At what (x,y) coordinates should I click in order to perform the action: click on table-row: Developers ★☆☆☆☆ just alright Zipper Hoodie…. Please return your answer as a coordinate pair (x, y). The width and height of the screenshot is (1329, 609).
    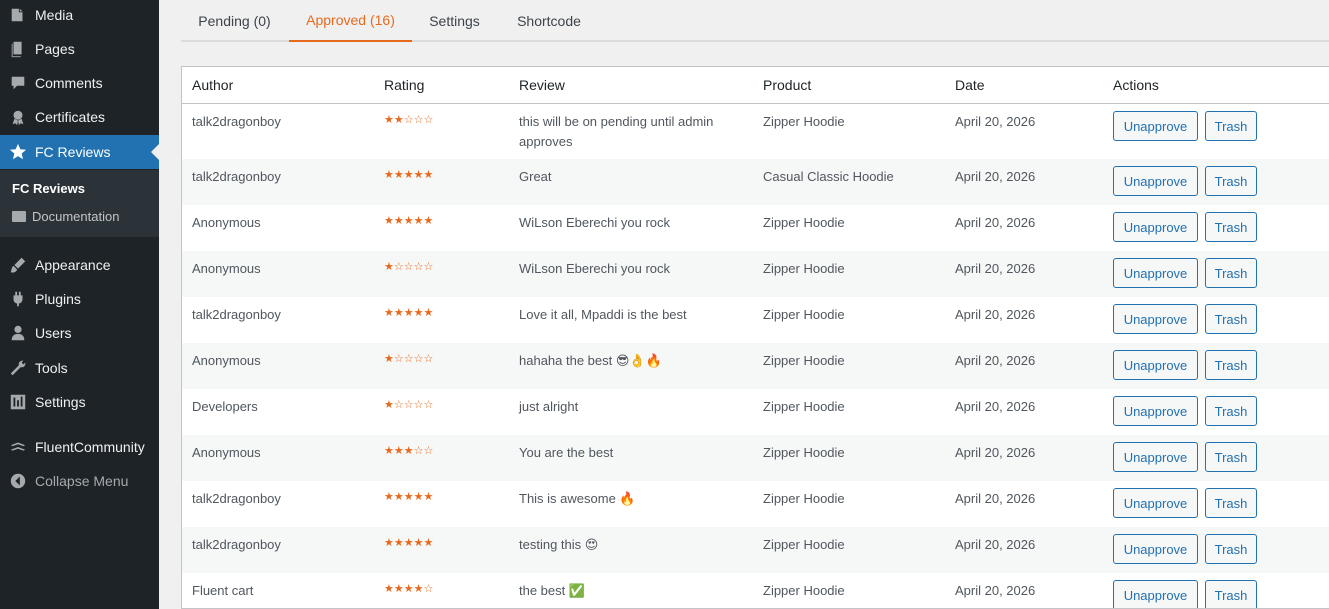
    Looking at the image, I should click on (755, 412).